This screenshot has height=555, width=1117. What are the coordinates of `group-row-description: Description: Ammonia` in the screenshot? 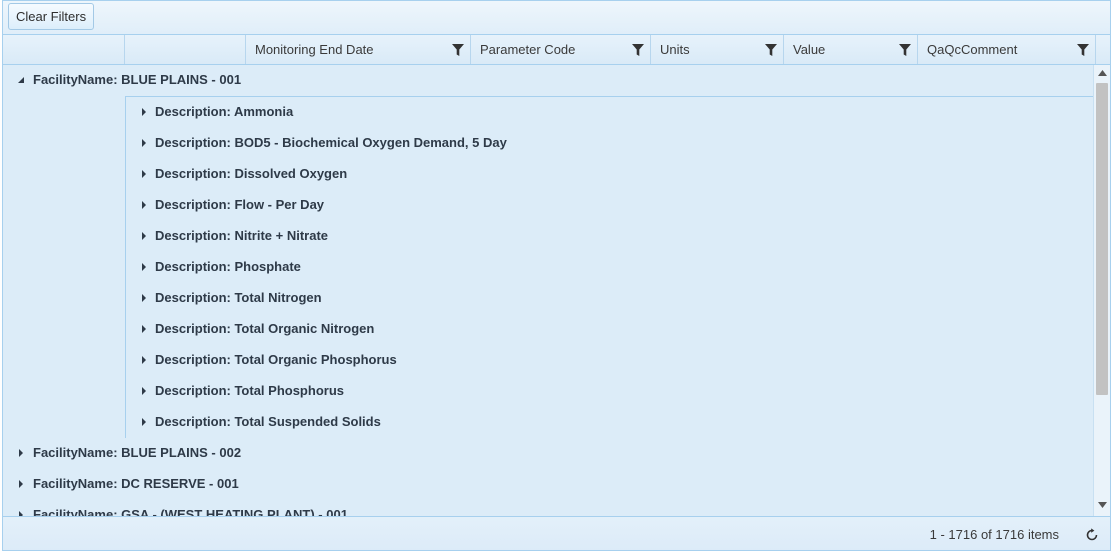 It's located at (549, 112).